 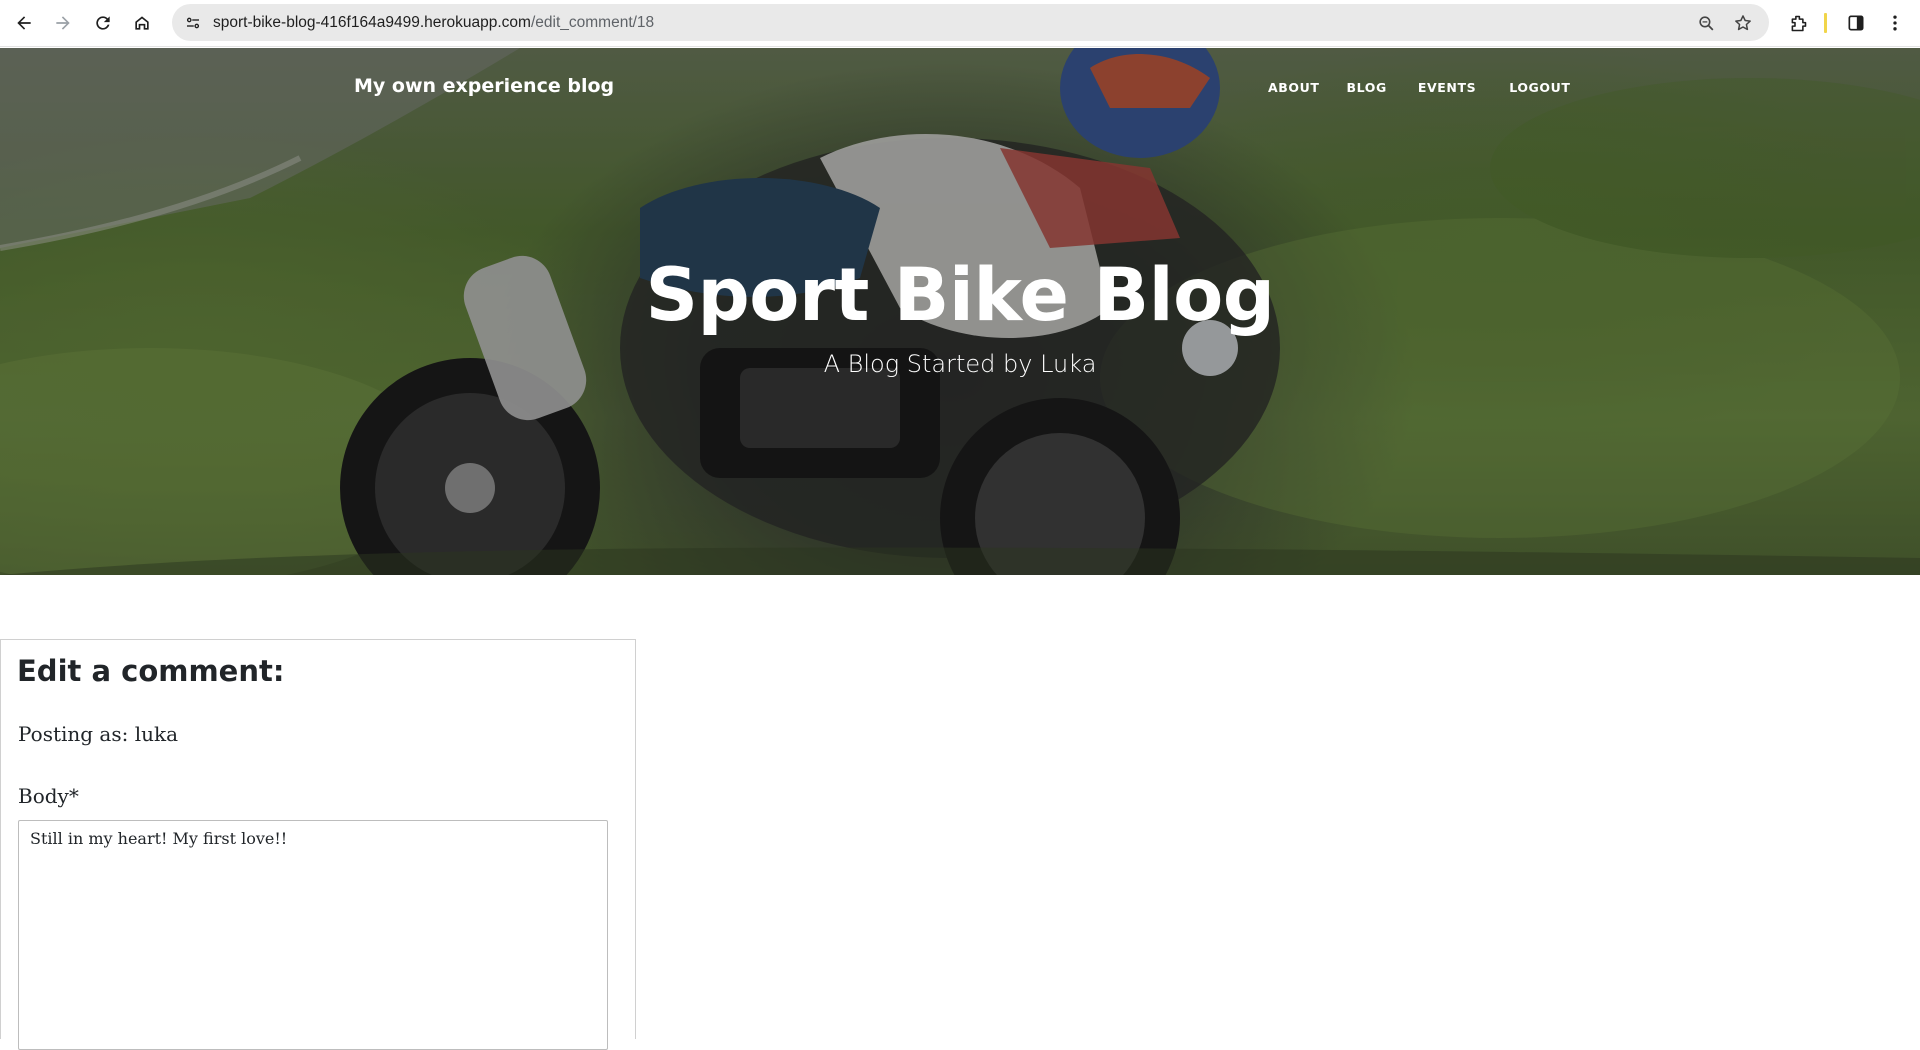 What do you see at coordinates (1294, 87) in the screenshot?
I see `nav-about: ABOUT` at bounding box center [1294, 87].